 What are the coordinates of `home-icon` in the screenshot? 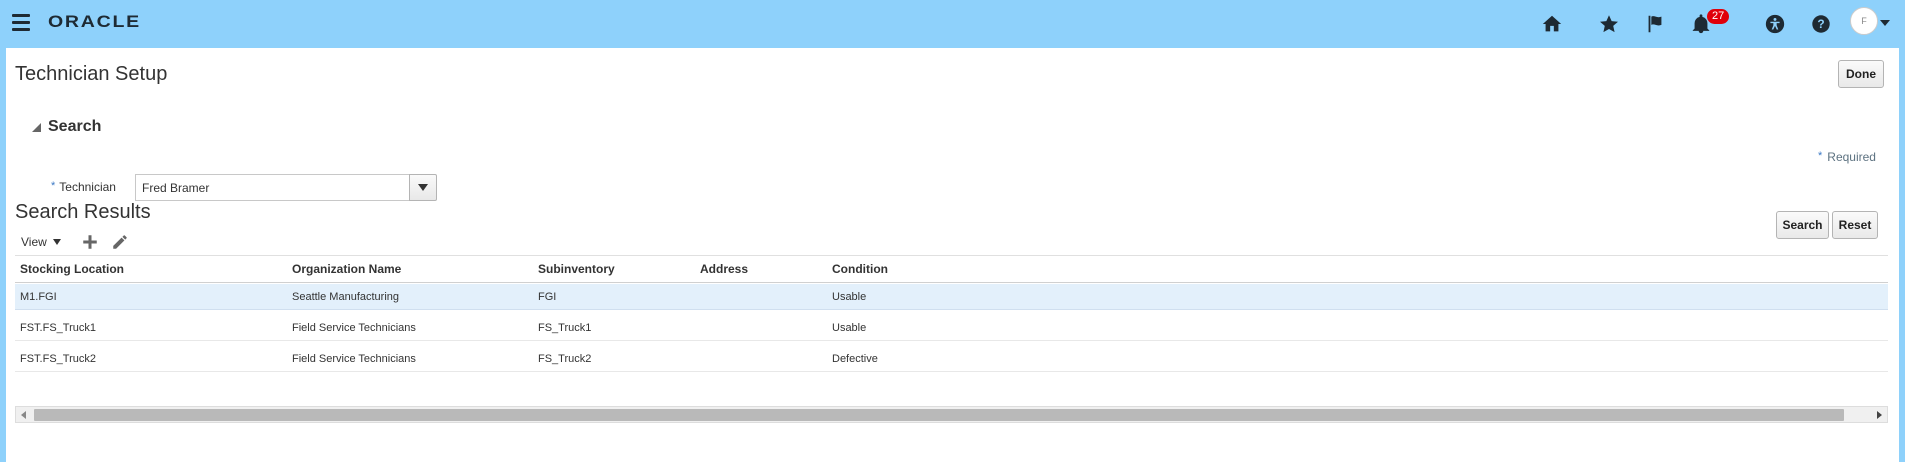 It's located at (1552, 24).